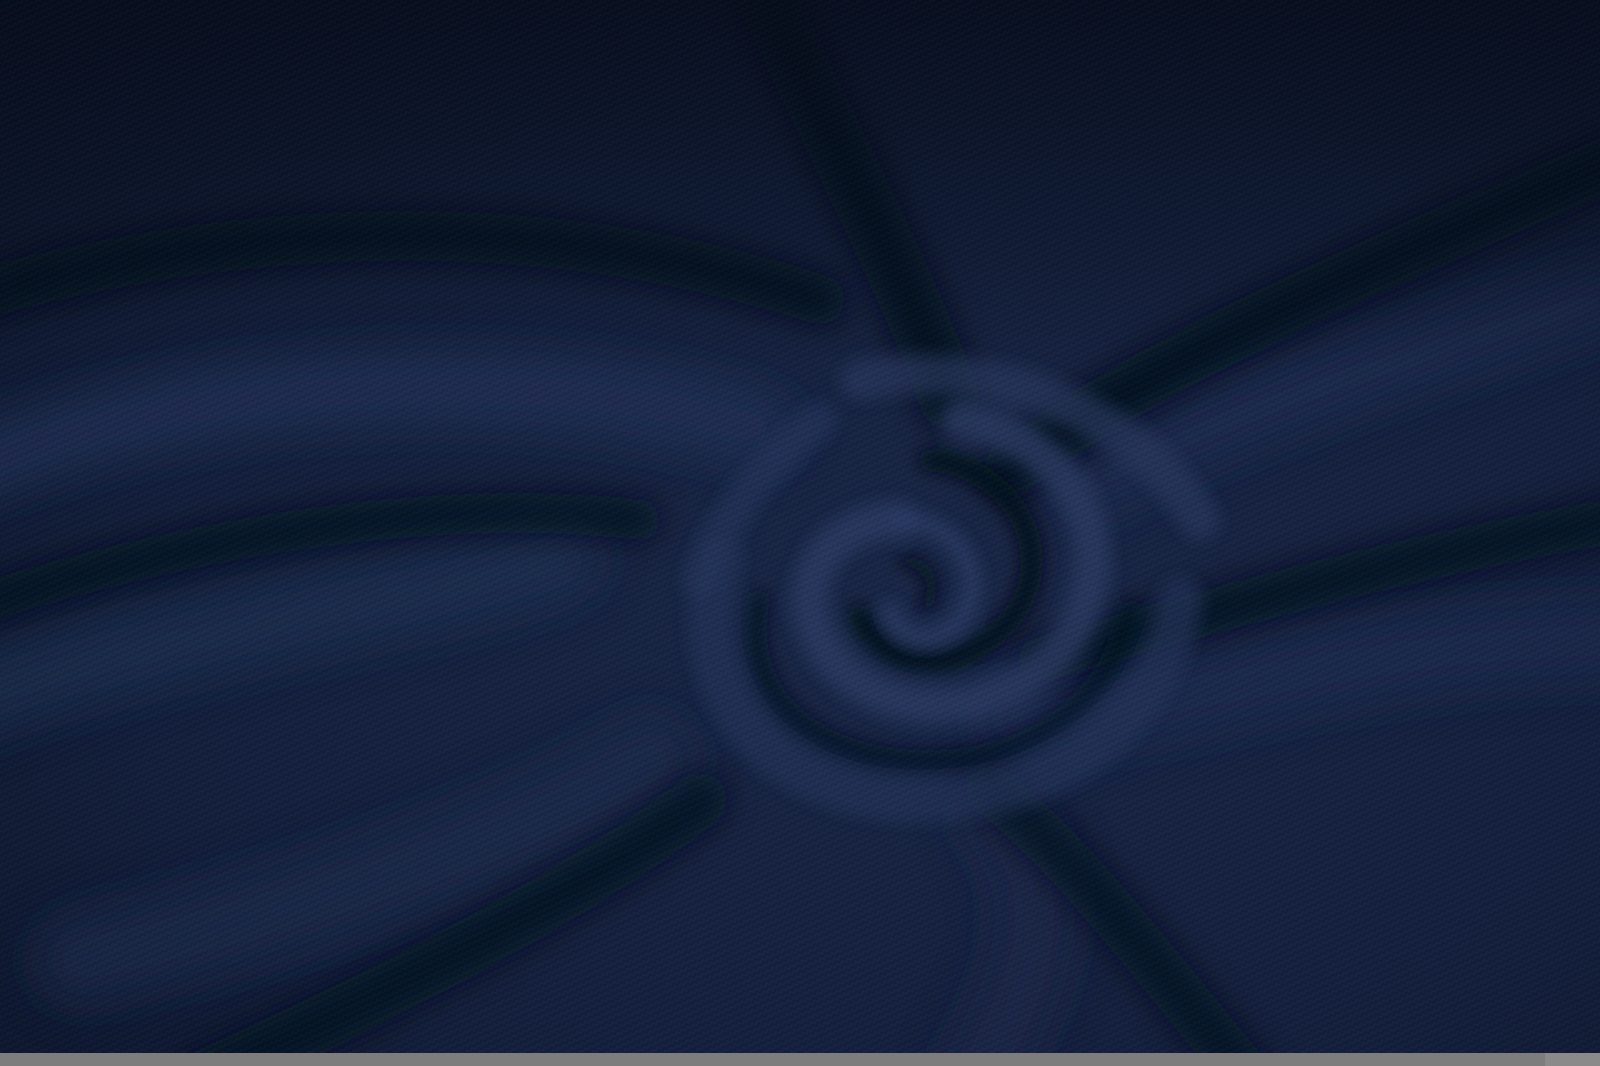 Image resolution: width=1600 pixels, height=1066 pixels. Describe the element at coordinates (772, 1059) in the screenshot. I see `bottom-strip-shade` at that location.